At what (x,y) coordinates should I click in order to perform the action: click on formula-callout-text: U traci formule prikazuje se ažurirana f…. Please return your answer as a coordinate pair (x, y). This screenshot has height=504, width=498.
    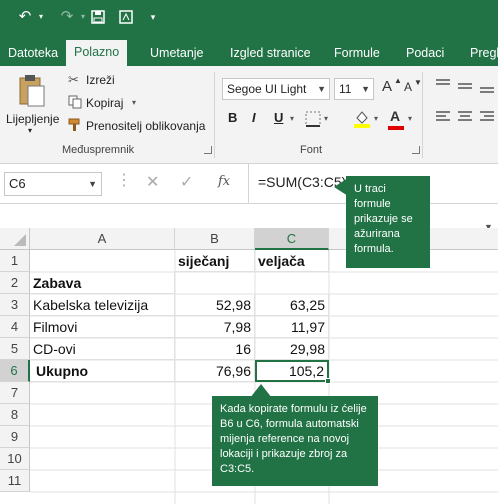
    Looking at the image, I should click on (383, 219).